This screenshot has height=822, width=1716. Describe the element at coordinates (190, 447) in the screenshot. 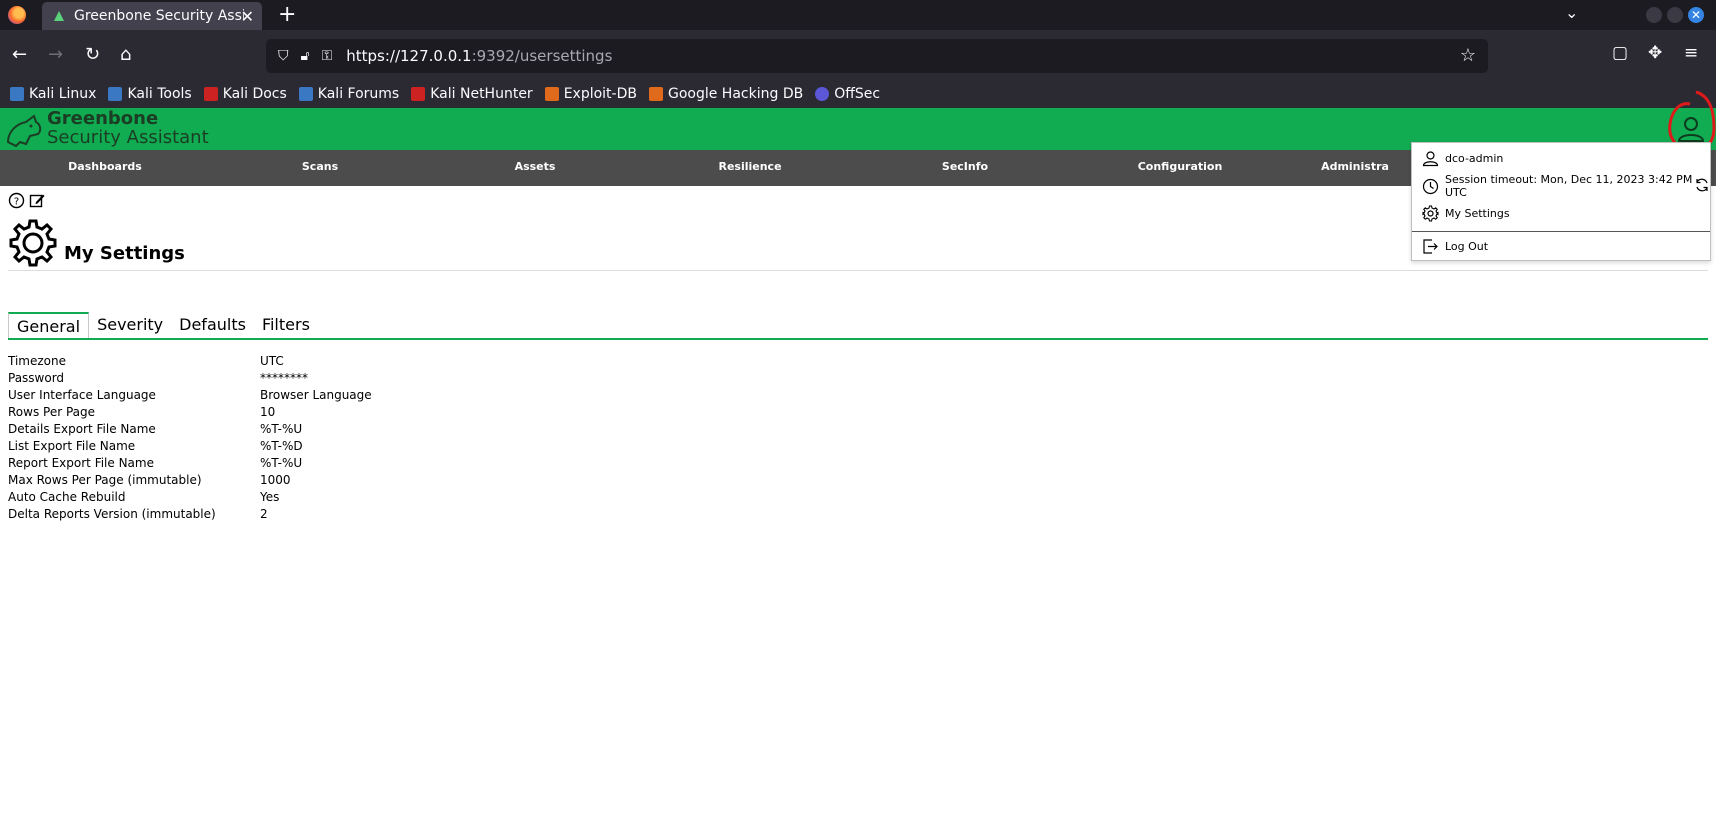

I see `settings-row: List Export File Name %T-%D` at that location.